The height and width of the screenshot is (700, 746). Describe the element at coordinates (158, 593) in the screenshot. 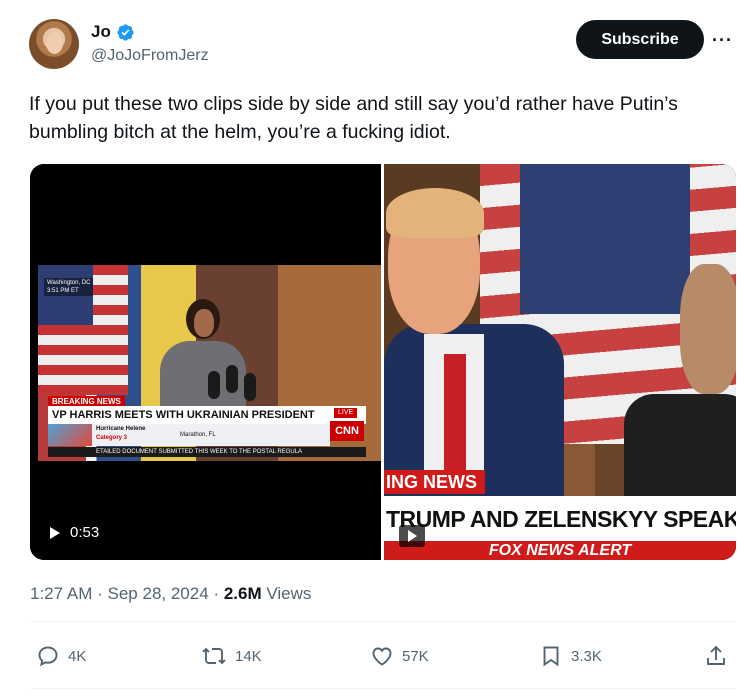

I see `tweet-date: Sep 28, 2024` at that location.